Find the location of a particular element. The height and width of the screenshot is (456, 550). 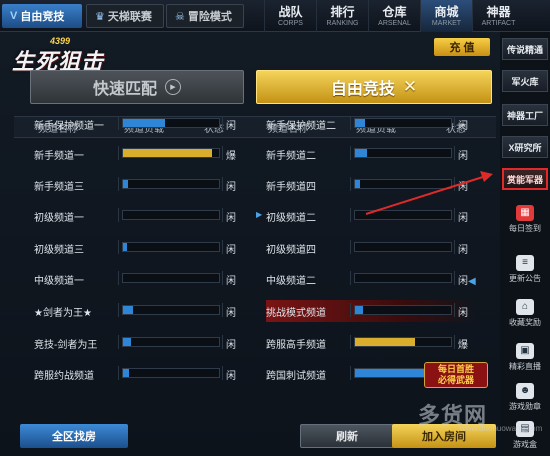

watermark-url: www.duohuowang.com is located at coordinates (501, 428).